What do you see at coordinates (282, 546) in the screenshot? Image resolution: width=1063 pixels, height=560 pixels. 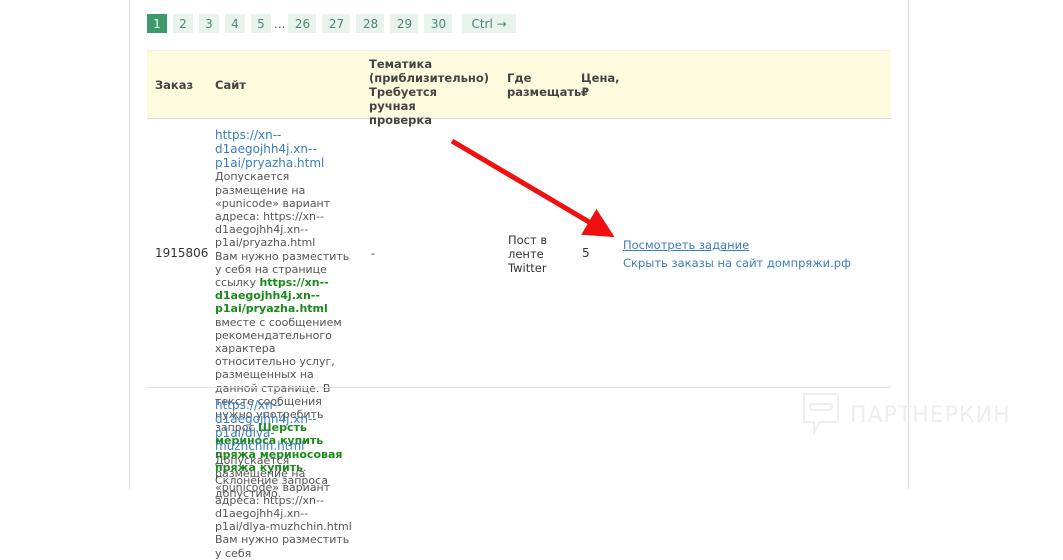 I see `task-text: Вам нужно разместить у себя` at bounding box center [282, 546].